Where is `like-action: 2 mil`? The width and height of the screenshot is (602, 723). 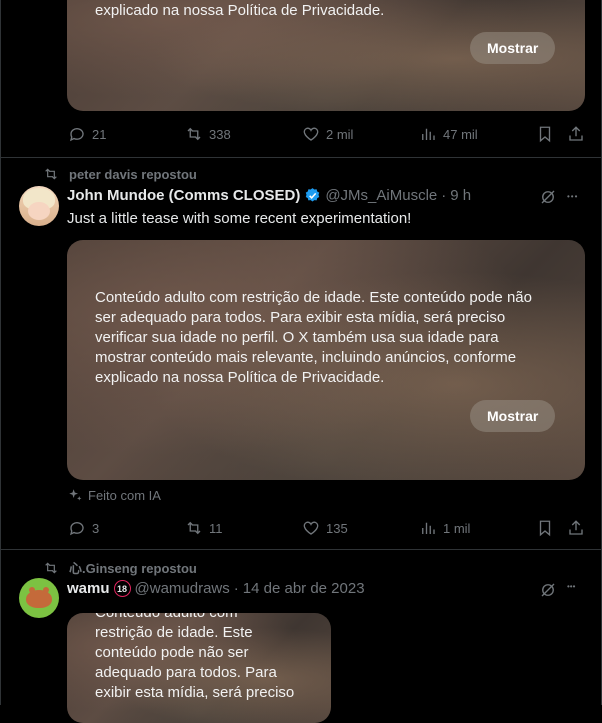 like-action: 2 mil is located at coordinates (327, 134).